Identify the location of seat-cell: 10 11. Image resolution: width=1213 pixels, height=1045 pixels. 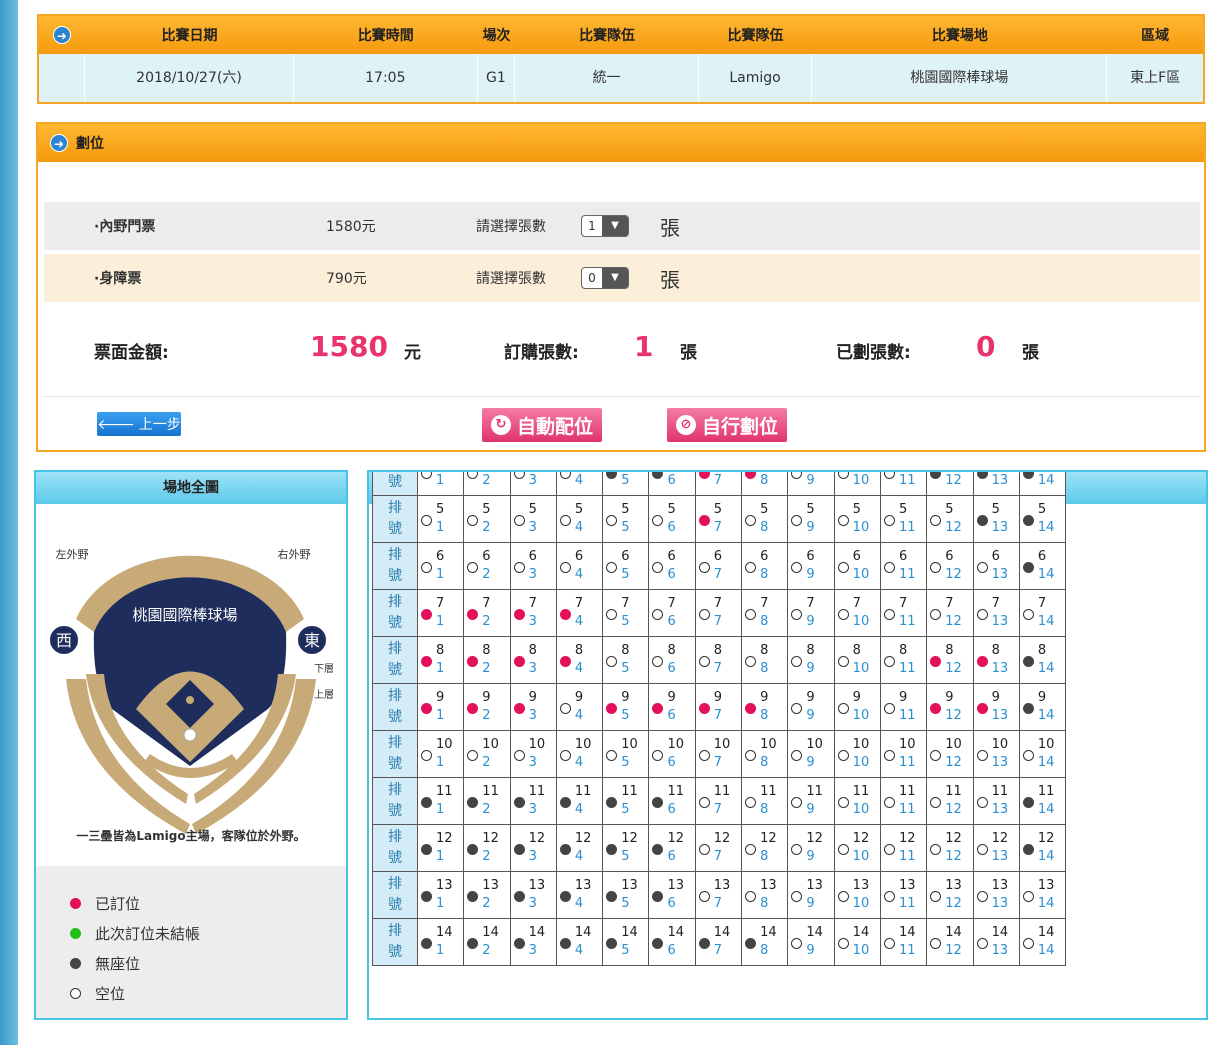
(903, 754).